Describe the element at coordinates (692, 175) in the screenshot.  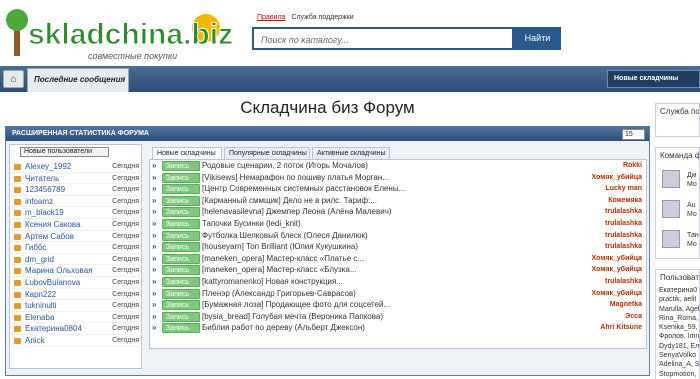
I see `team-member-name: Дм` at that location.